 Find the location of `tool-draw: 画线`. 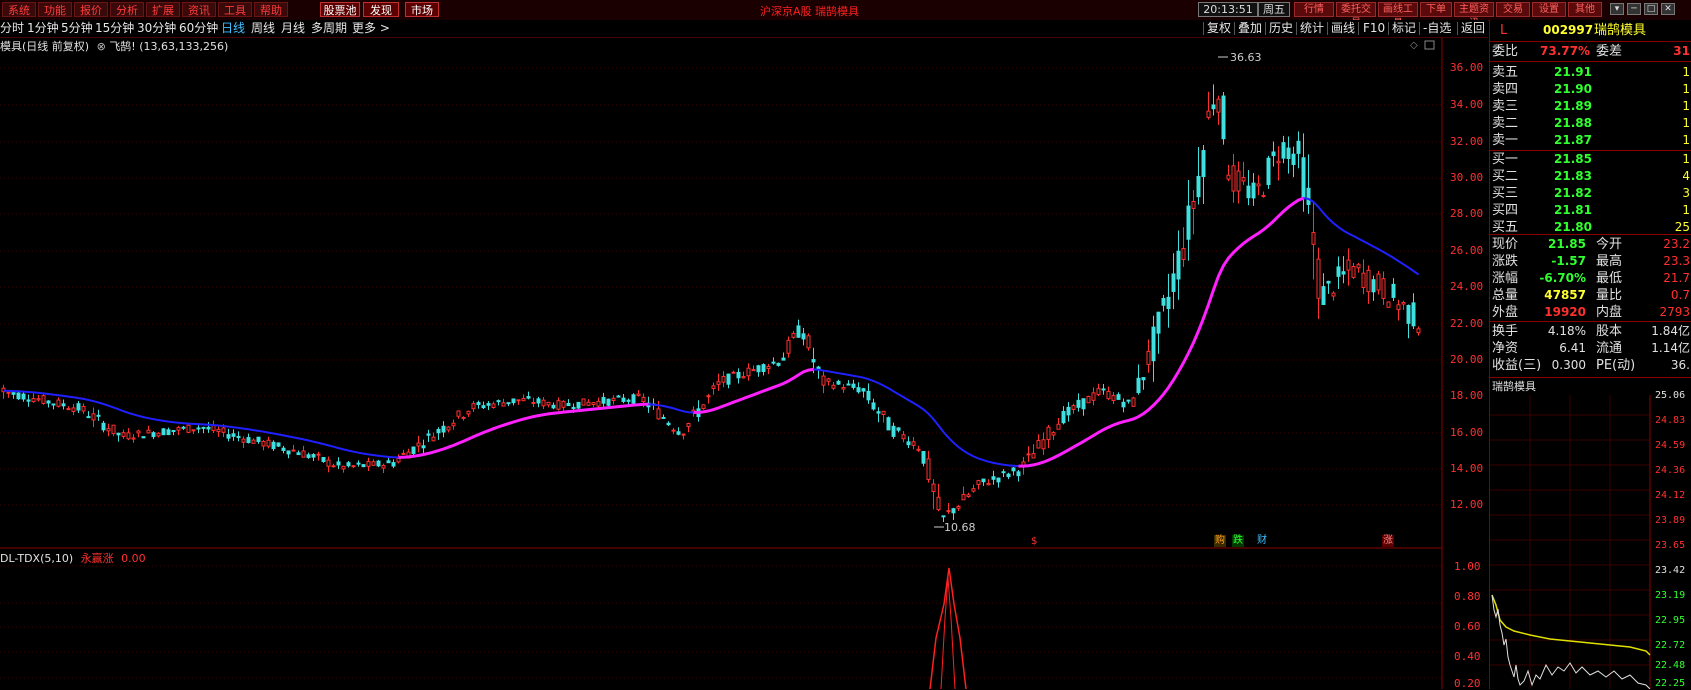

tool-draw: 画线 is located at coordinates (1343, 28).